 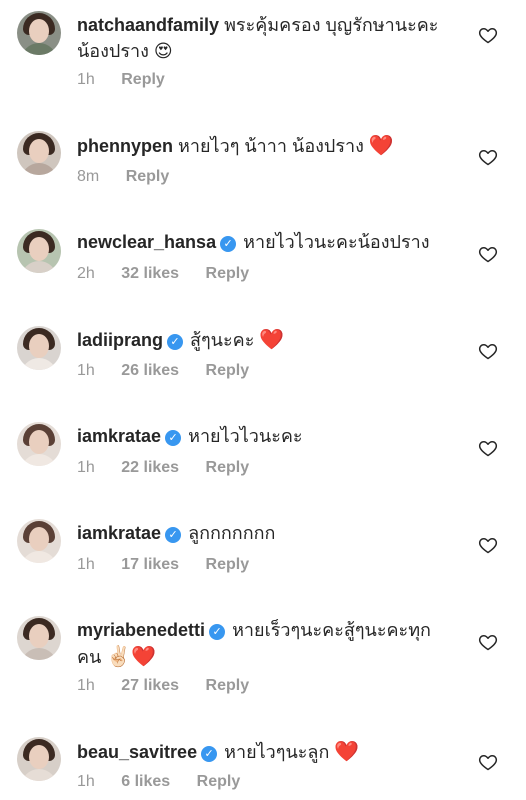 What do you see at coordinates (222, 340) in the screenshot?
I see `comment-body: สู้ๆนะคะ` at bounding box center [222, 340].